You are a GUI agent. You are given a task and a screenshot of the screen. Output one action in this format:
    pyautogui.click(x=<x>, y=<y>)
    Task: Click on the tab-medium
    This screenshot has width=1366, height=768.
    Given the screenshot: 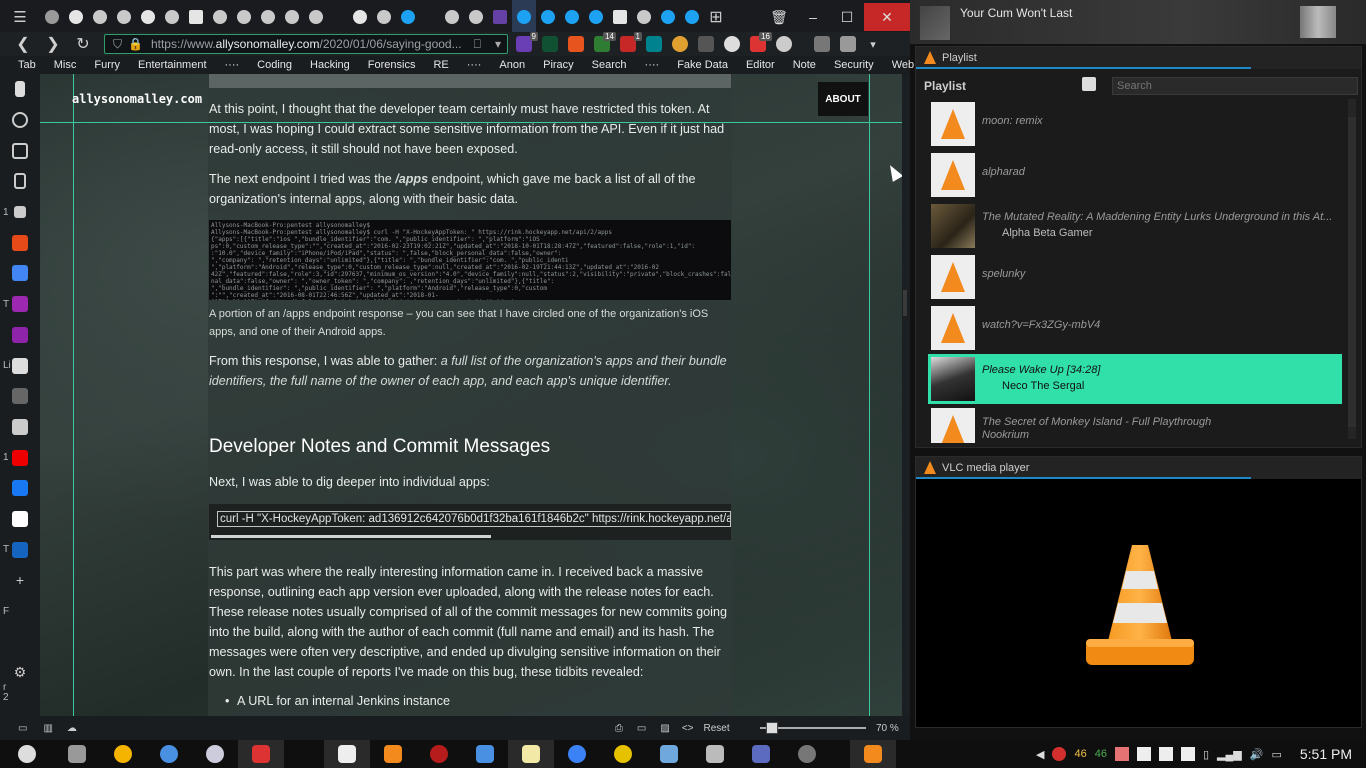 What is the action you would take?
    pyautogui.click(x=196, y=17)
    